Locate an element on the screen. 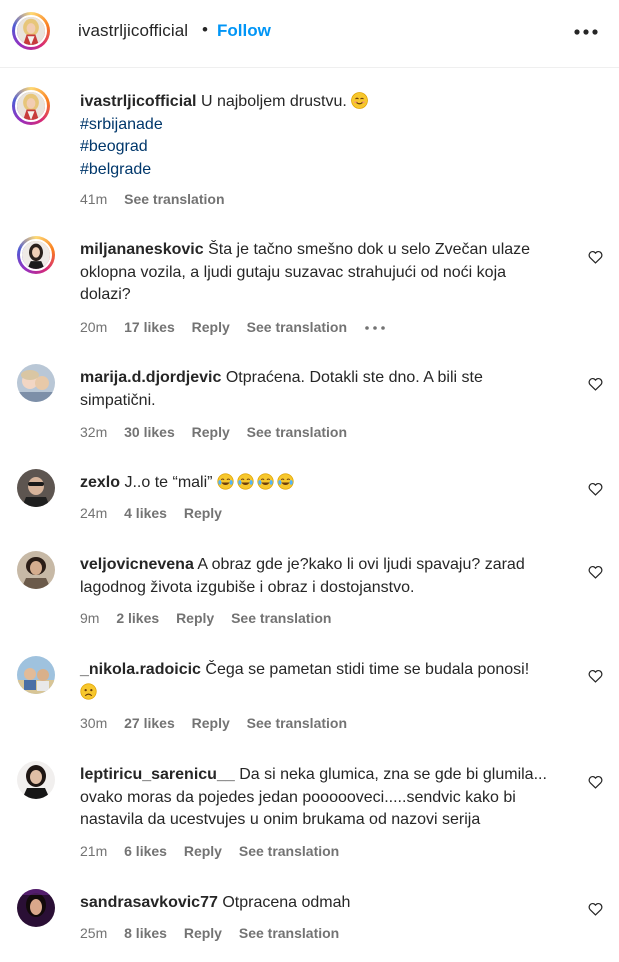 This screenshot has width=619, height=962. post-header: ivastrljicofficial • Follow is located at coordinates (309, 34).